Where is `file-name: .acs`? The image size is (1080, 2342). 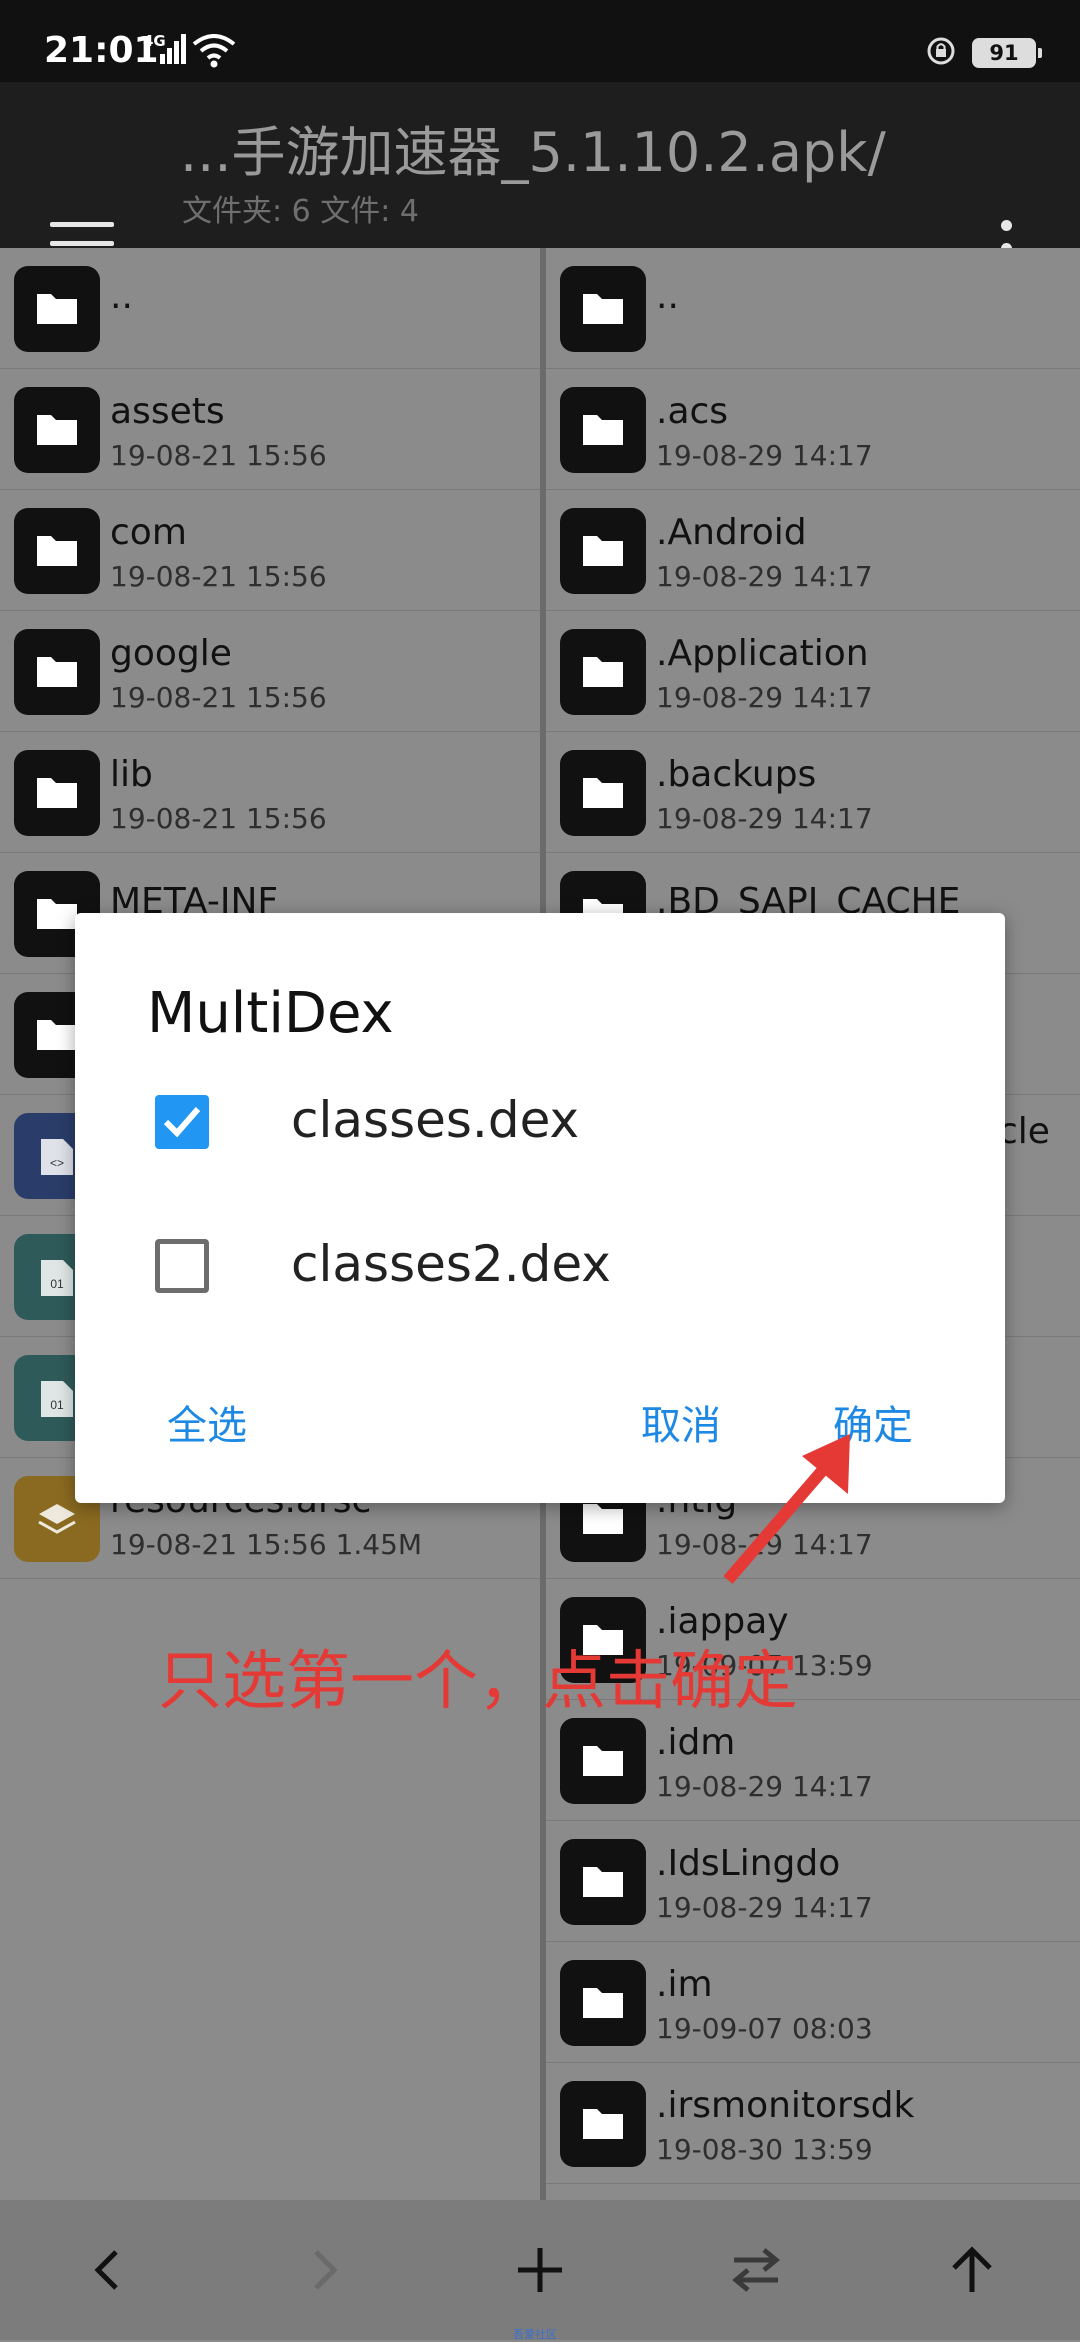
file-name: .acs is located at coordinates (692, 411).